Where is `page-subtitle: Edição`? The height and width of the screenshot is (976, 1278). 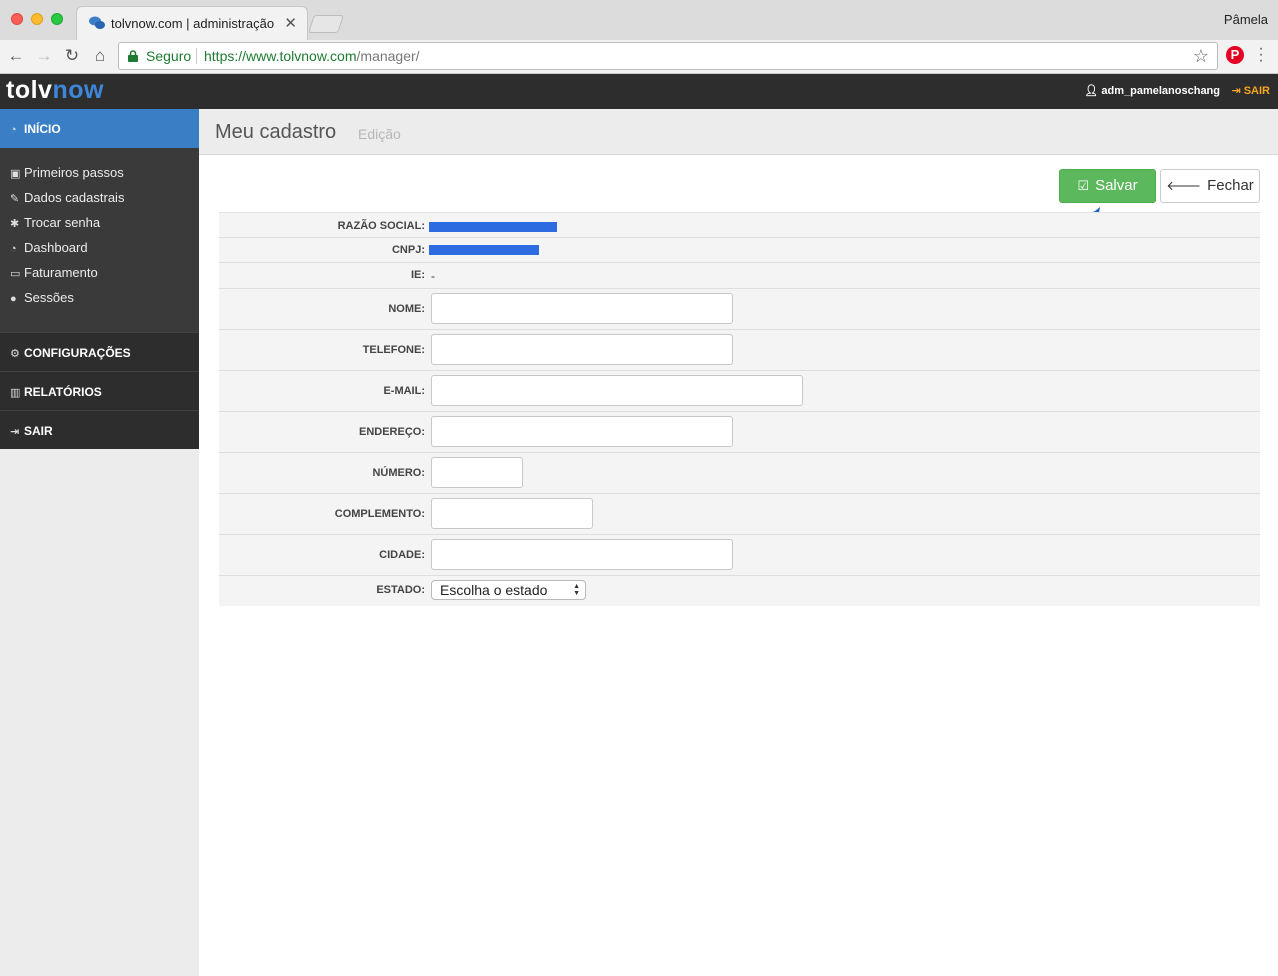
page-subtitle: Edição is located at coordinates (379, 134).